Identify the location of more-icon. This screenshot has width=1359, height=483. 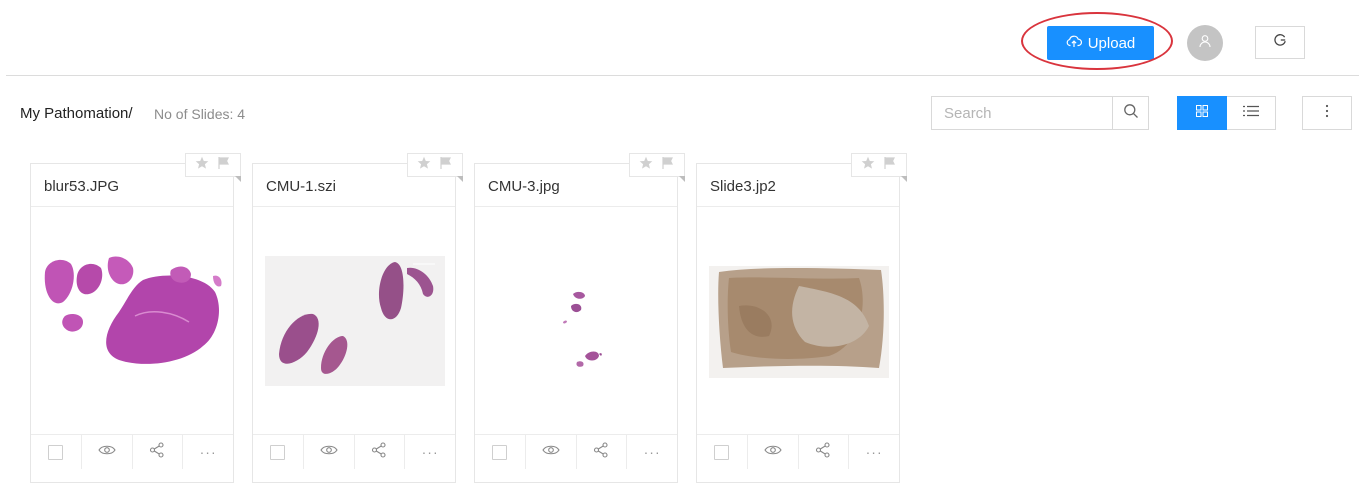
(1327, 113).